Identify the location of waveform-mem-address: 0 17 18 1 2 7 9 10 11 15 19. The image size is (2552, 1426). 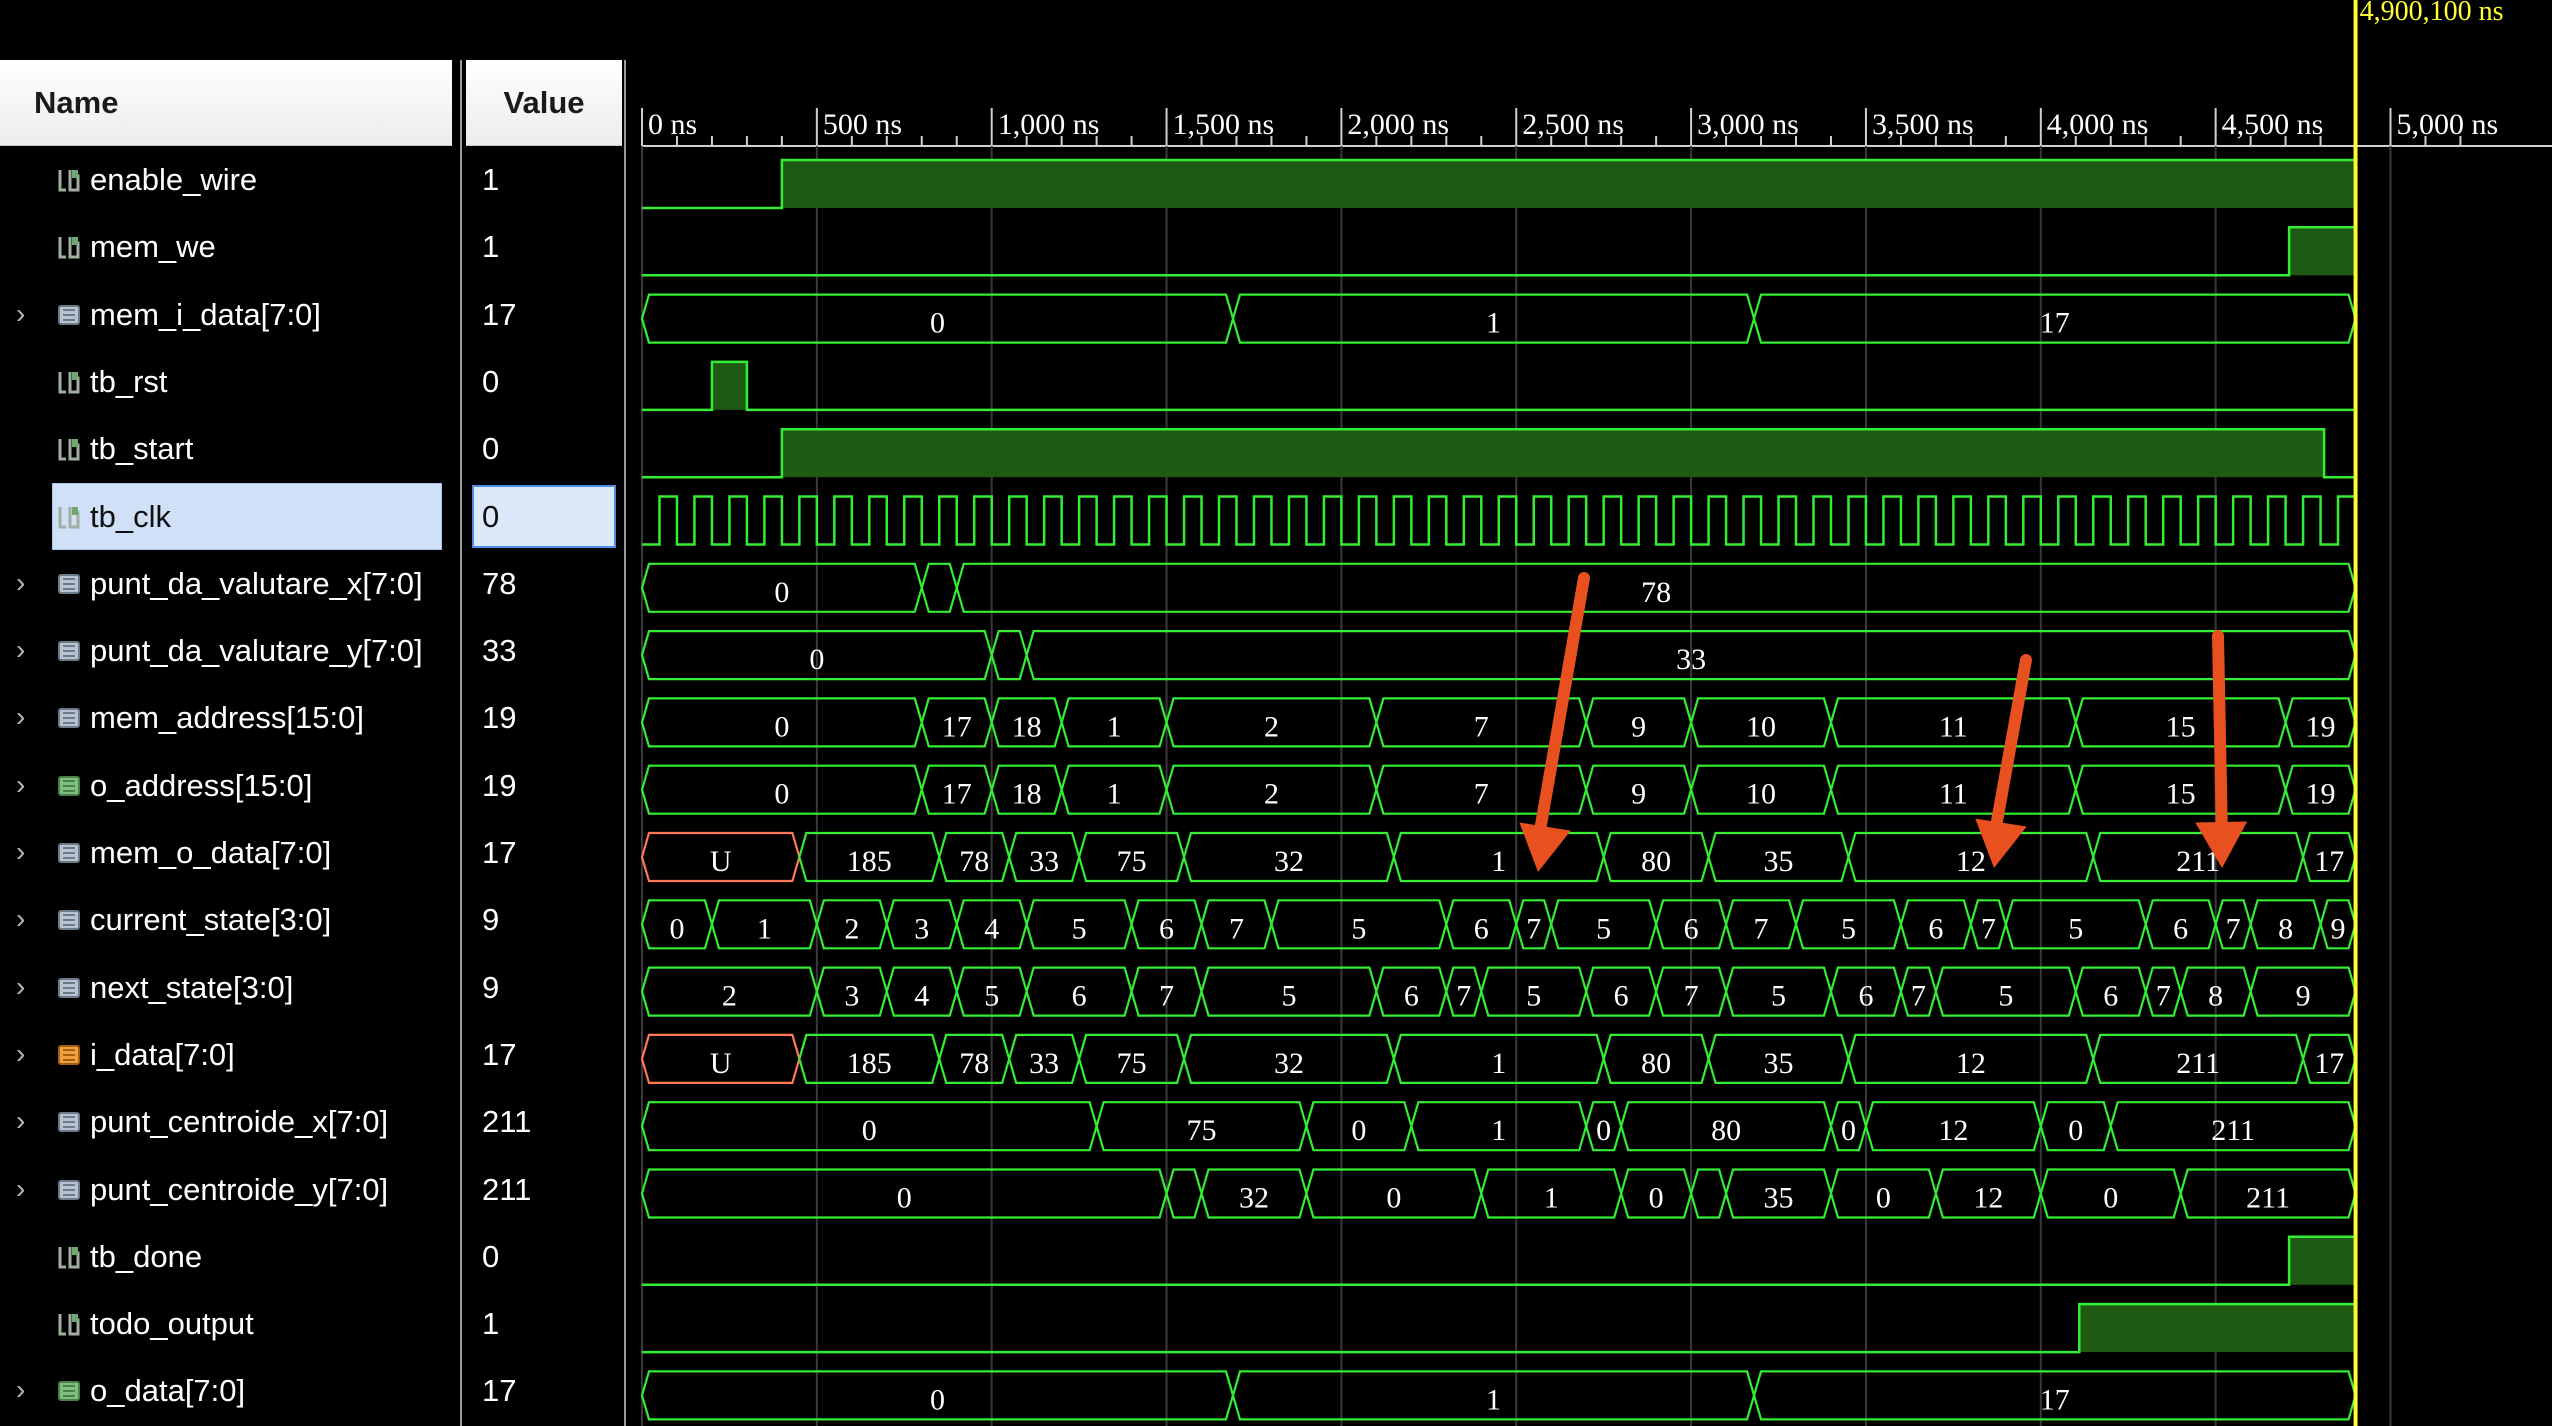
(1498, 722).